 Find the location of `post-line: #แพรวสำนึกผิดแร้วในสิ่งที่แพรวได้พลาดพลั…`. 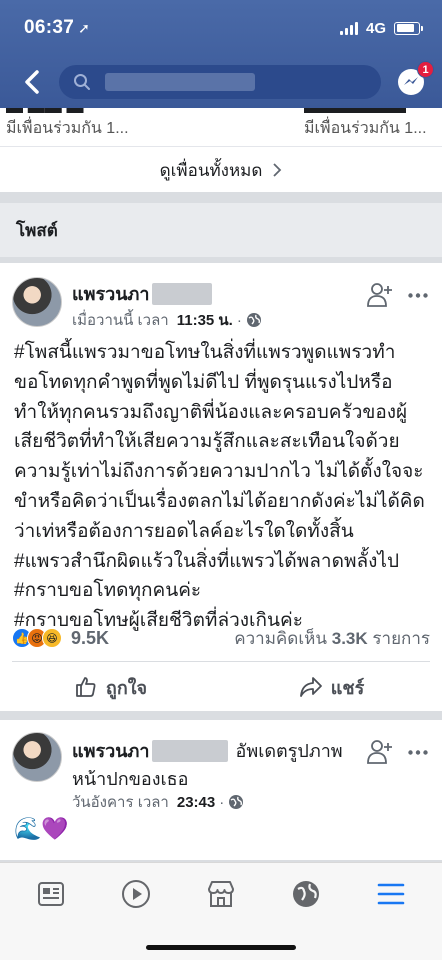

post-line: #แพรวสำนึกผิดแร้วในสิ่งที่แพรวได้พลาดพลั… is located at coordinates (207, 561).